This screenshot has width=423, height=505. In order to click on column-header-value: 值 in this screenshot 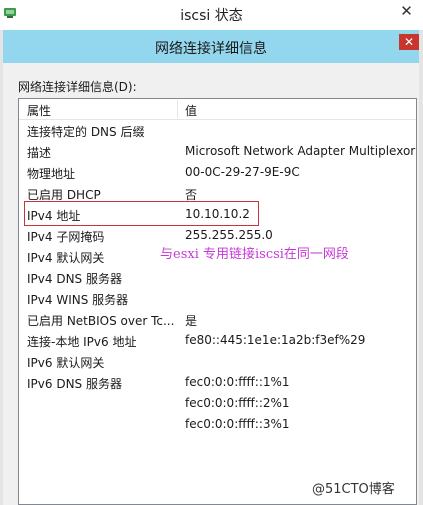, I will do `click(191, 110)`.